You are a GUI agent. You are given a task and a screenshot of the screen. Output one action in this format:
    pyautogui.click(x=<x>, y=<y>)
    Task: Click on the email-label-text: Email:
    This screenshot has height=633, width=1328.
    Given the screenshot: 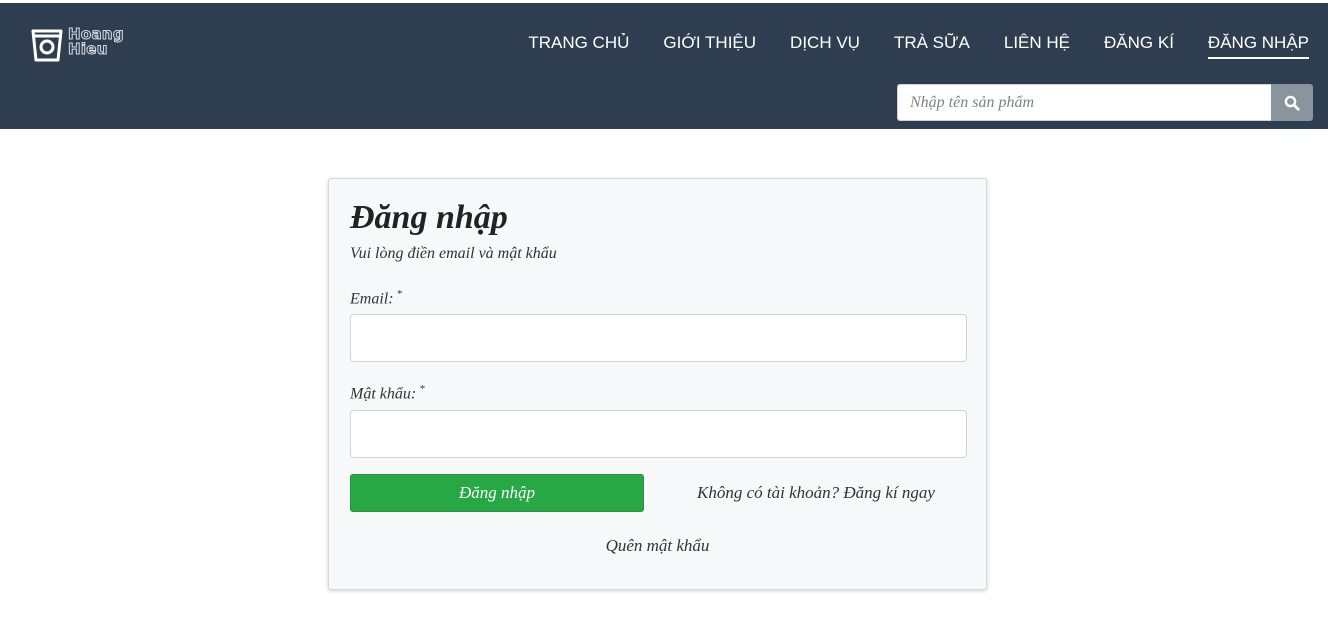 What is the action you would take?
    pyautogui.click(x=372, y=299)
    